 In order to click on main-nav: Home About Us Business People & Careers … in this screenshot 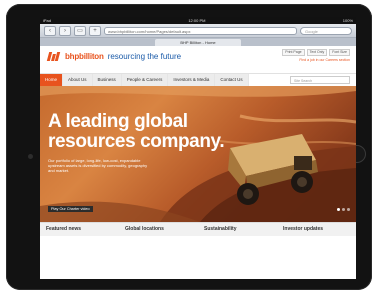, I will do `click(198, 80)`.